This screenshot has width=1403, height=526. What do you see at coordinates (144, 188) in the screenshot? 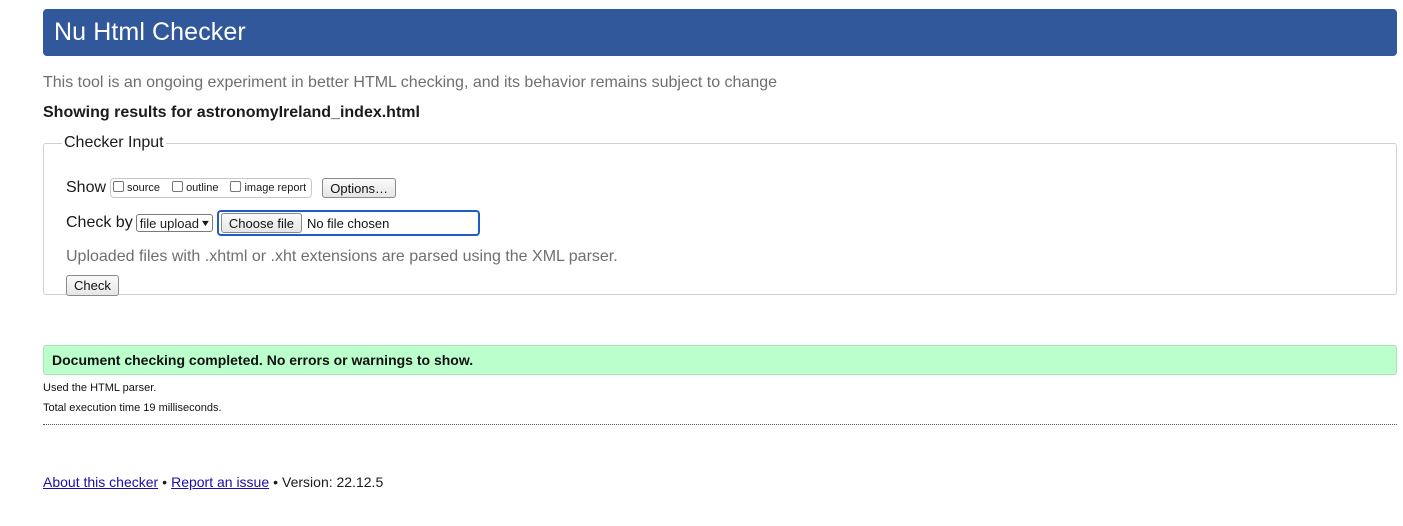
I see `source-checkbox-label: source` at bounding box center [144, 188].